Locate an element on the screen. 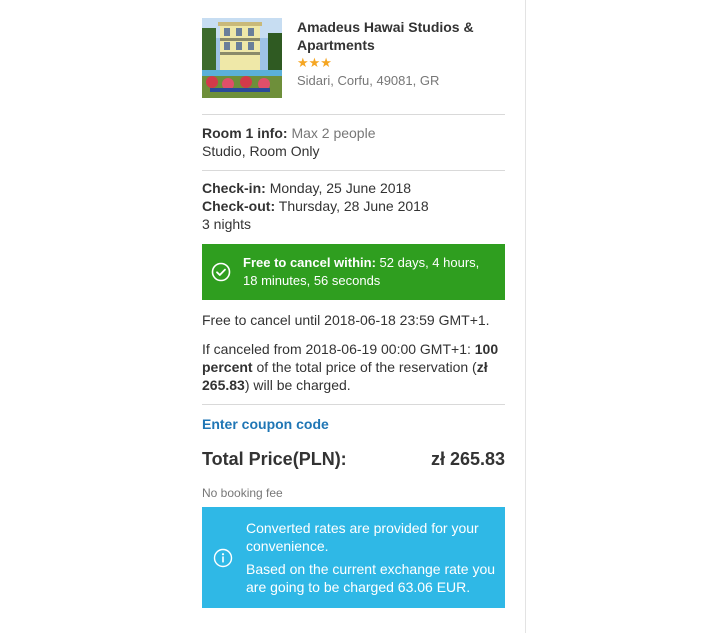  nights-count: 3 nights is located at coordinates (227, 224).